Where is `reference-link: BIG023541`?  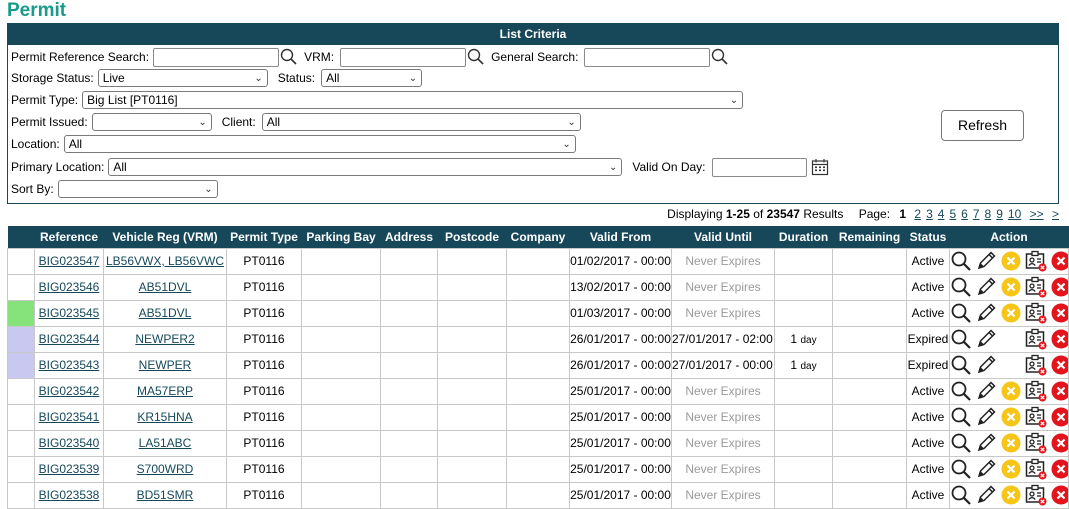 reference-link: BIG023541 is located at coordinates (69, 417).